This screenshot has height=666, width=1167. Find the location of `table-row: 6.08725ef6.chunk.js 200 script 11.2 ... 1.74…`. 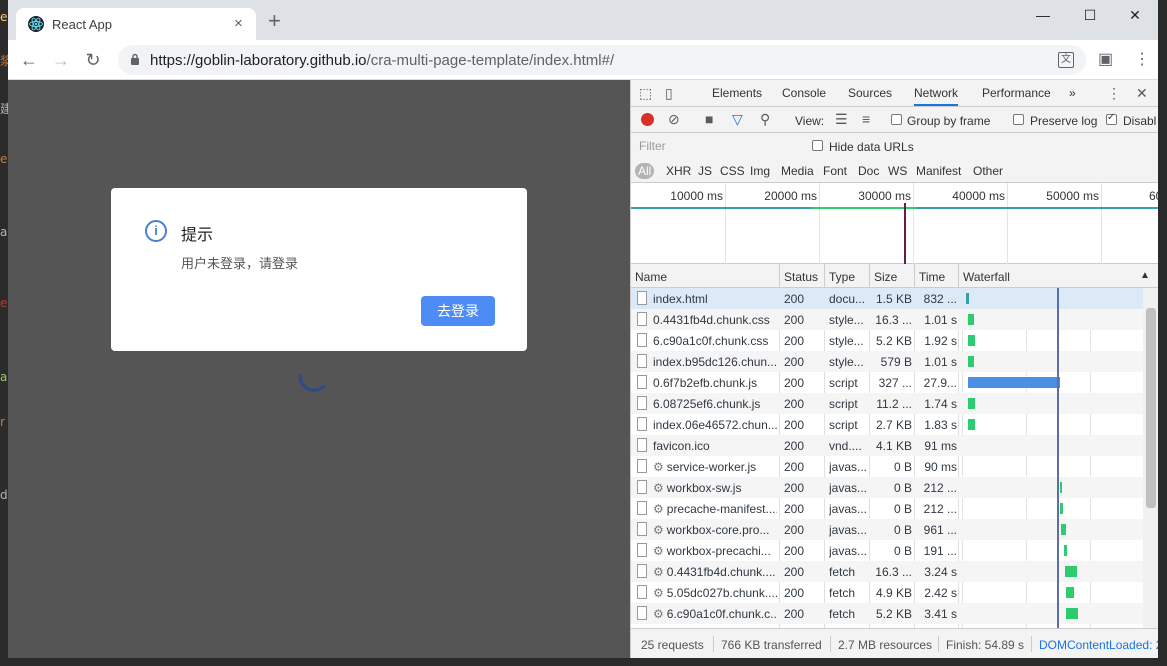

table-row: 6.08725ef6.chunk.js 200 script 11.2 ... 1.74… is located at coordinates (887, 403).